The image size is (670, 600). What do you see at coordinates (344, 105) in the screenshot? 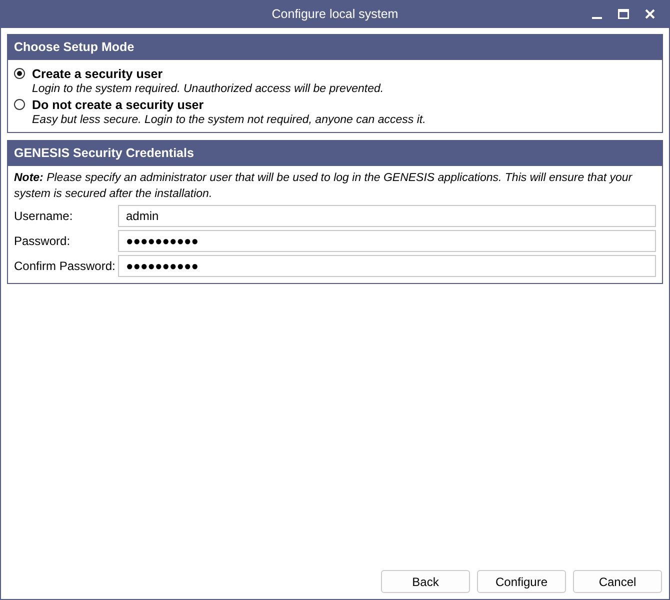
I see `option-label: Do not create a security user` at bounding box center [344, 105].